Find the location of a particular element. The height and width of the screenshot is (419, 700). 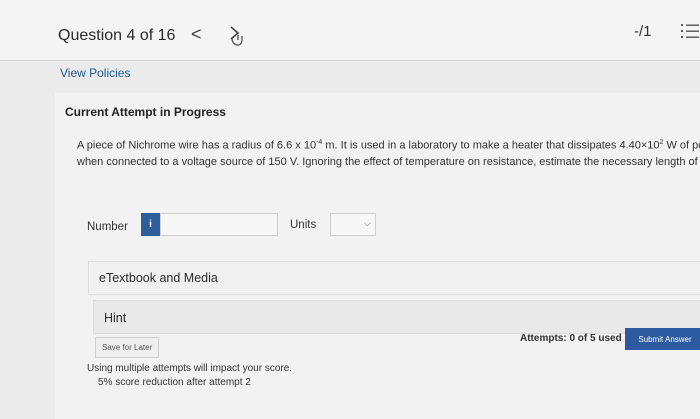

hint-button: Hint is located at coordinates (396, 317).